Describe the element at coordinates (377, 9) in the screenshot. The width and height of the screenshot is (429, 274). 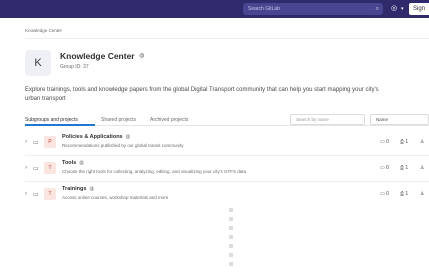
I see `search-icon: ⌕` at that location.